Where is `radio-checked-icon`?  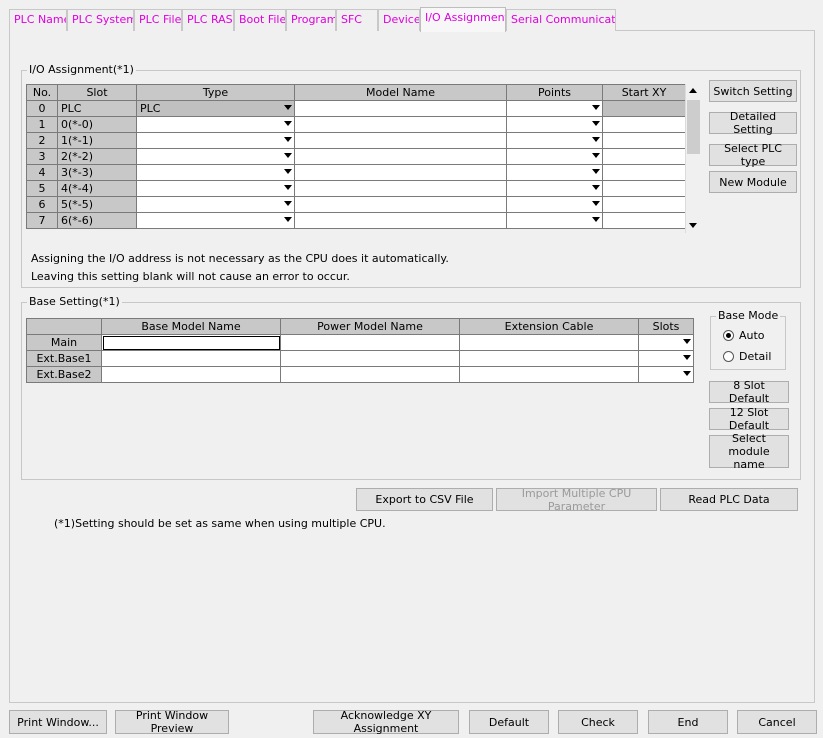 radio-checked-icon is located at coordinates (728, 335).